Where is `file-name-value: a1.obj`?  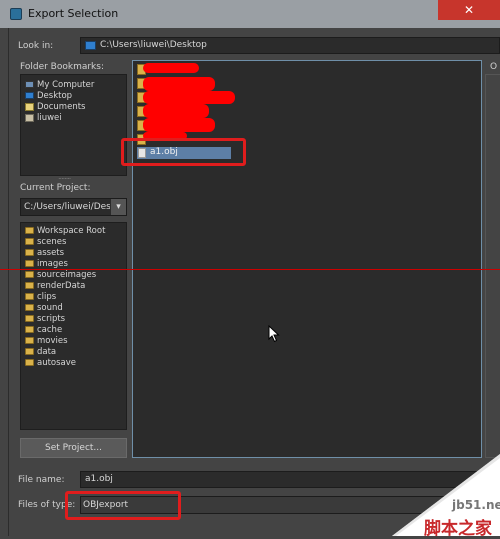
file-name-value: a1.obj is located at coordinates (99, 479).